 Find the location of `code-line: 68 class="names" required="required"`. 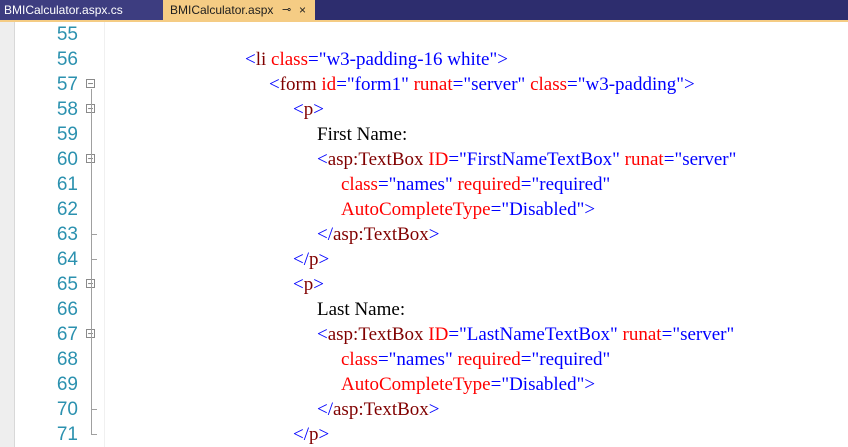

code-line: 68 class="names" required="required" is located at coordinates (424, 359).